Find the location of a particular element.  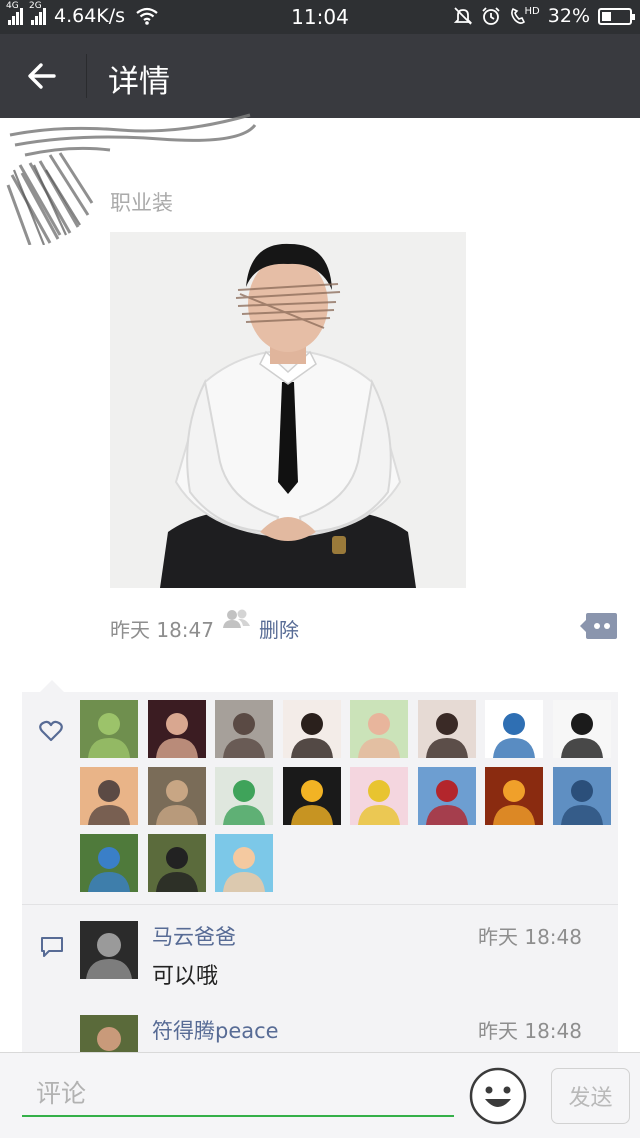

emoji-icon is located at coordinates (498, 1096).